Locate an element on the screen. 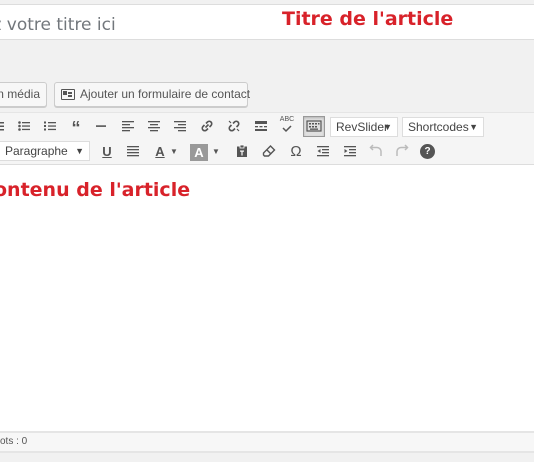 This screenshot has height=462, width=534. text-color-icon: A is located at coordinates (160, 152).